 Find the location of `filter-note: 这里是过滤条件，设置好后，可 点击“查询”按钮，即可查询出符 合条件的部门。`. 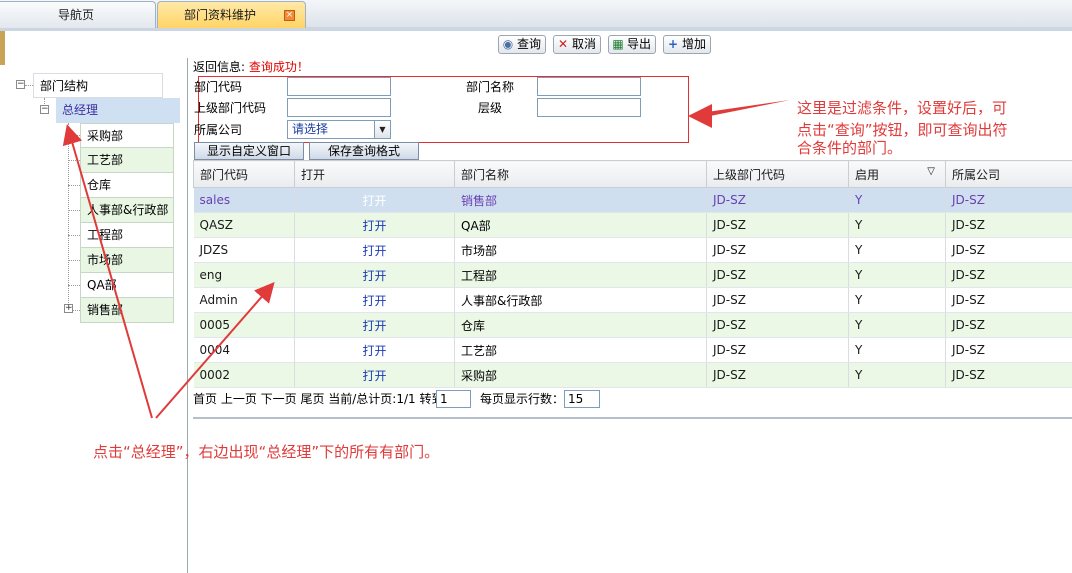

filter-note: 这里是过滤条件，设置好后，可 点击“查询”按钮，即可查询出符 合条件的部门。 is located at coordinates (902, 128).